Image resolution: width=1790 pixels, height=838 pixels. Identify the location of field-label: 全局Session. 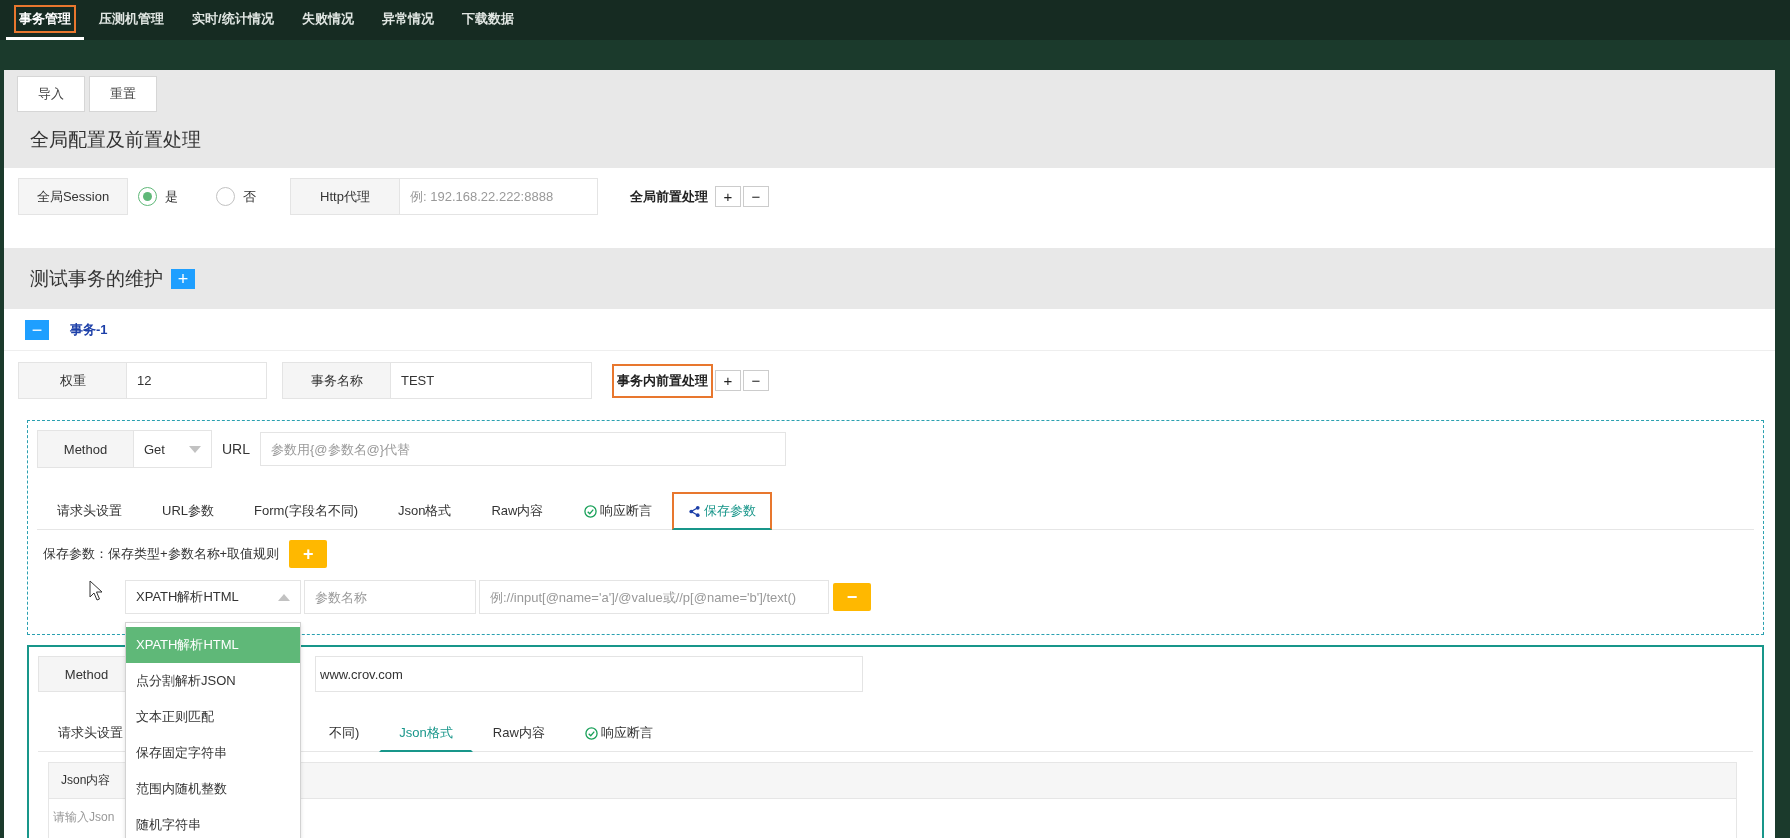
(73, 196).